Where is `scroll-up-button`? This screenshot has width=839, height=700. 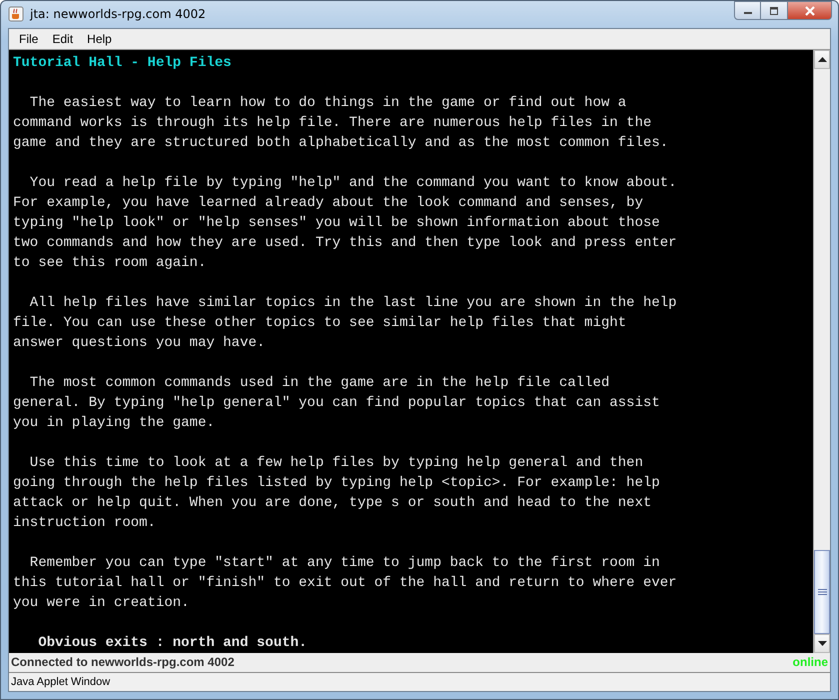
scroll-up-button is located at coordinates (822, 59).